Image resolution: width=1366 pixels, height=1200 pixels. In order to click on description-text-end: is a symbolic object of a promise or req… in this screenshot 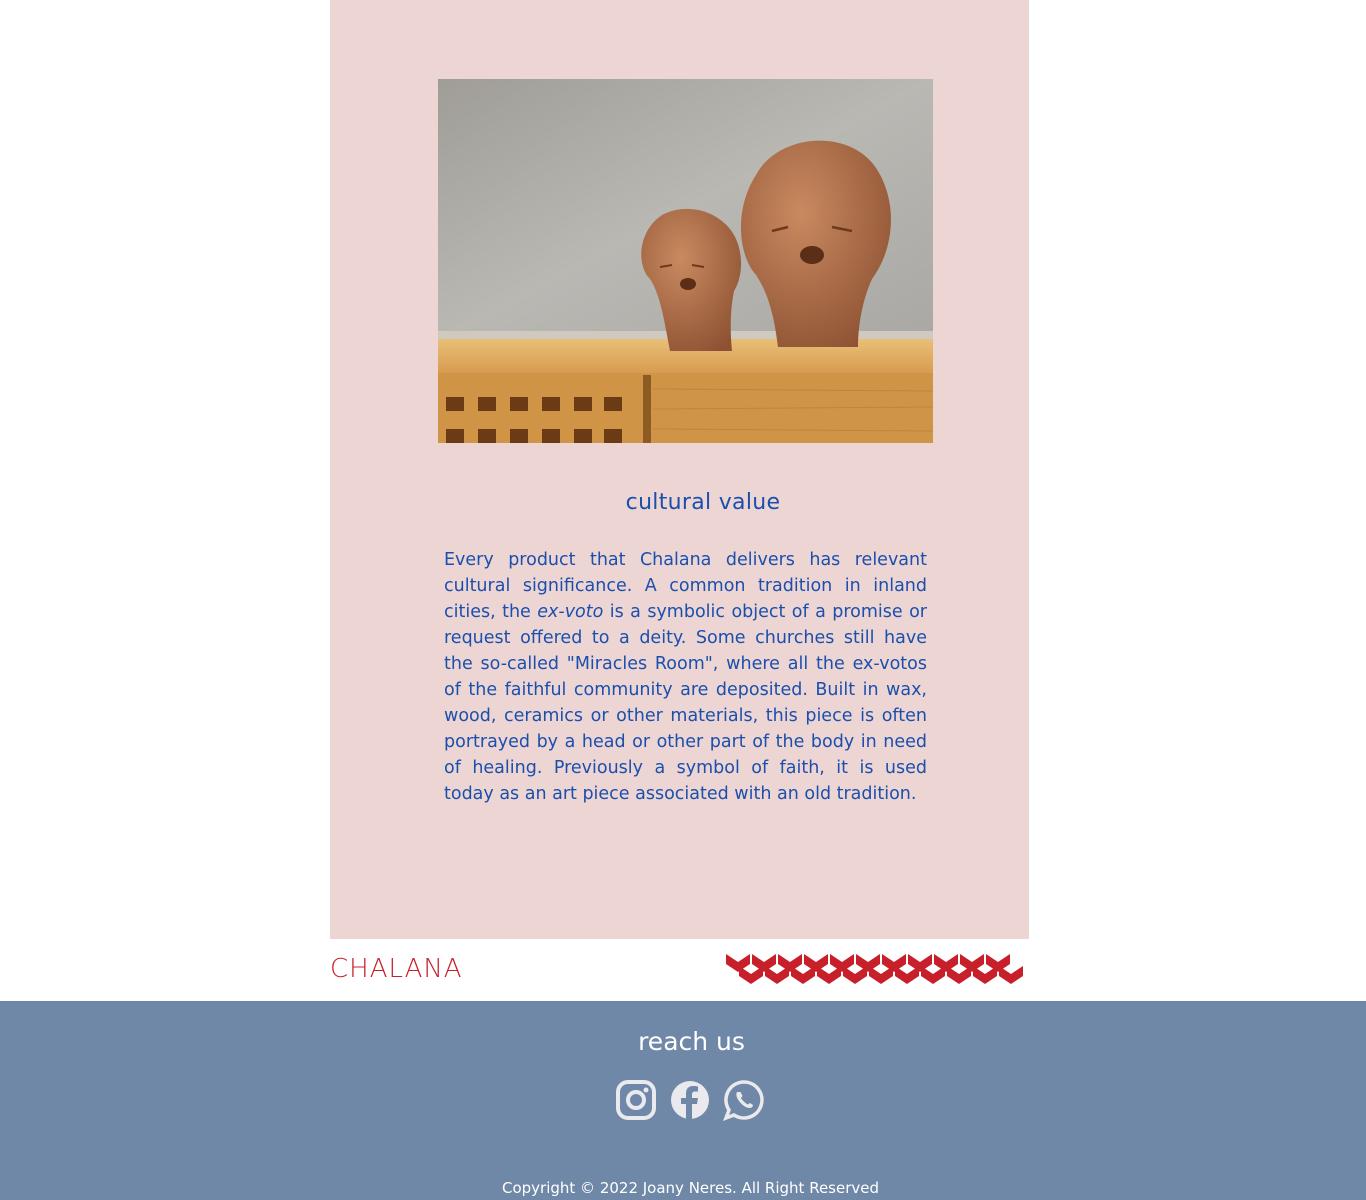, I will do `click(686, 703)`.